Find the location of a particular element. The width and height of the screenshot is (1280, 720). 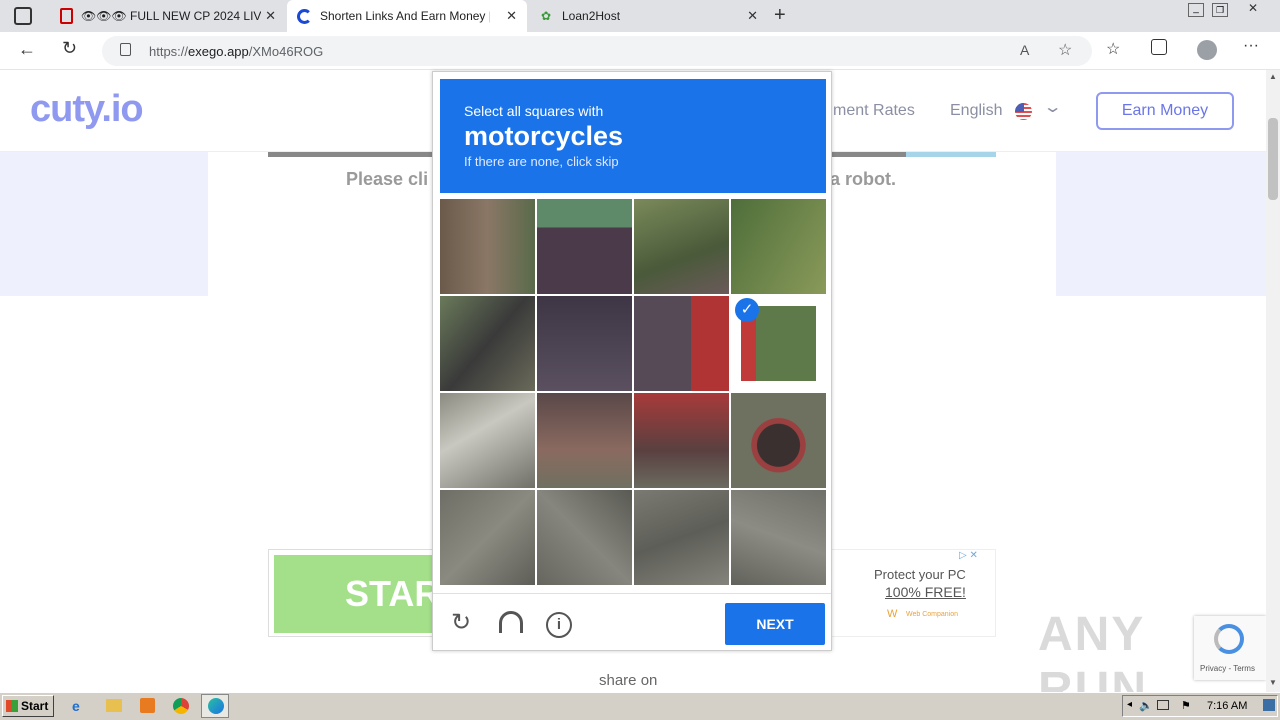

captcha-tile-selected: ✓ is located at coordinates (778, 343).